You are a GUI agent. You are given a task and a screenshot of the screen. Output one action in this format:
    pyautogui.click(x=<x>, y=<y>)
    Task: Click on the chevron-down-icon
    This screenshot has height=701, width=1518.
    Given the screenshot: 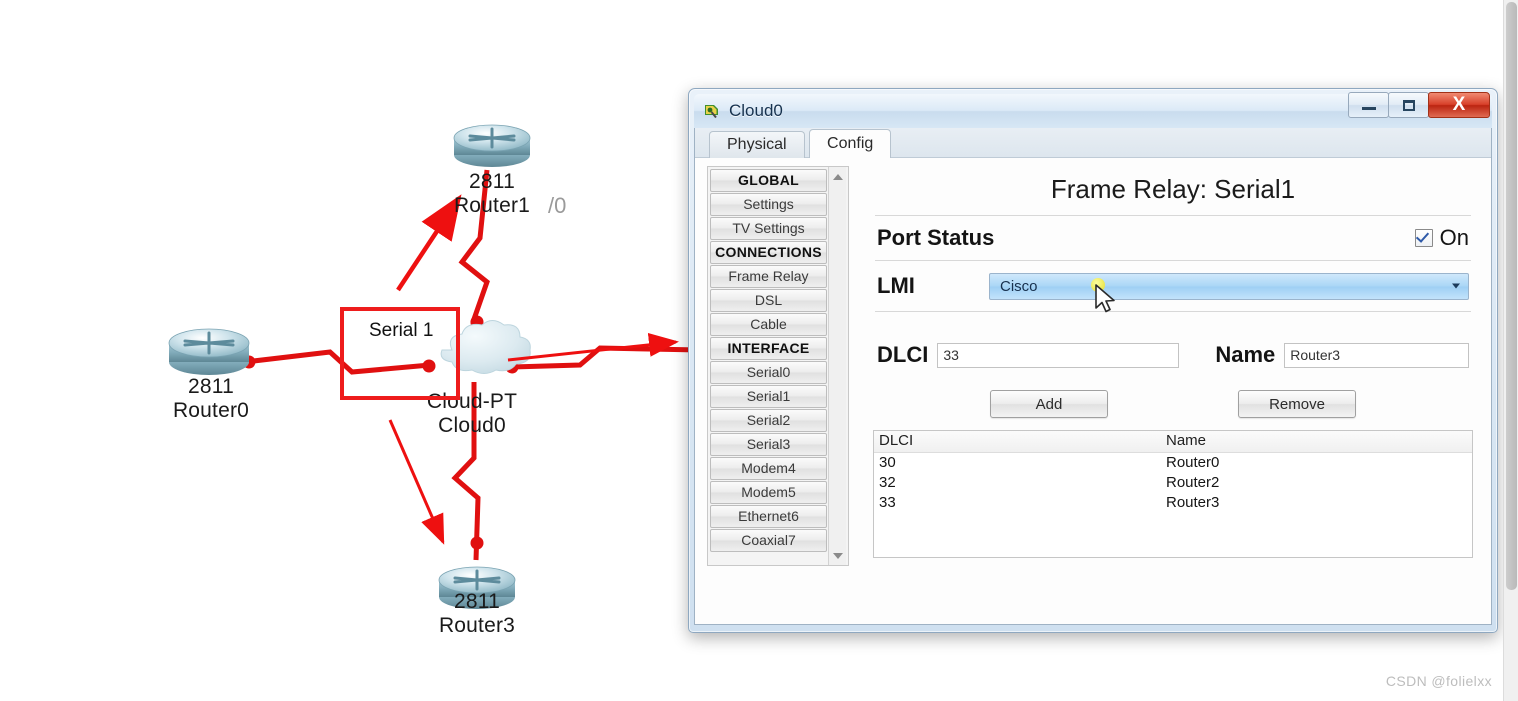 What is the action you would take?
    pyautogui.click(x=1456, y=286)
    